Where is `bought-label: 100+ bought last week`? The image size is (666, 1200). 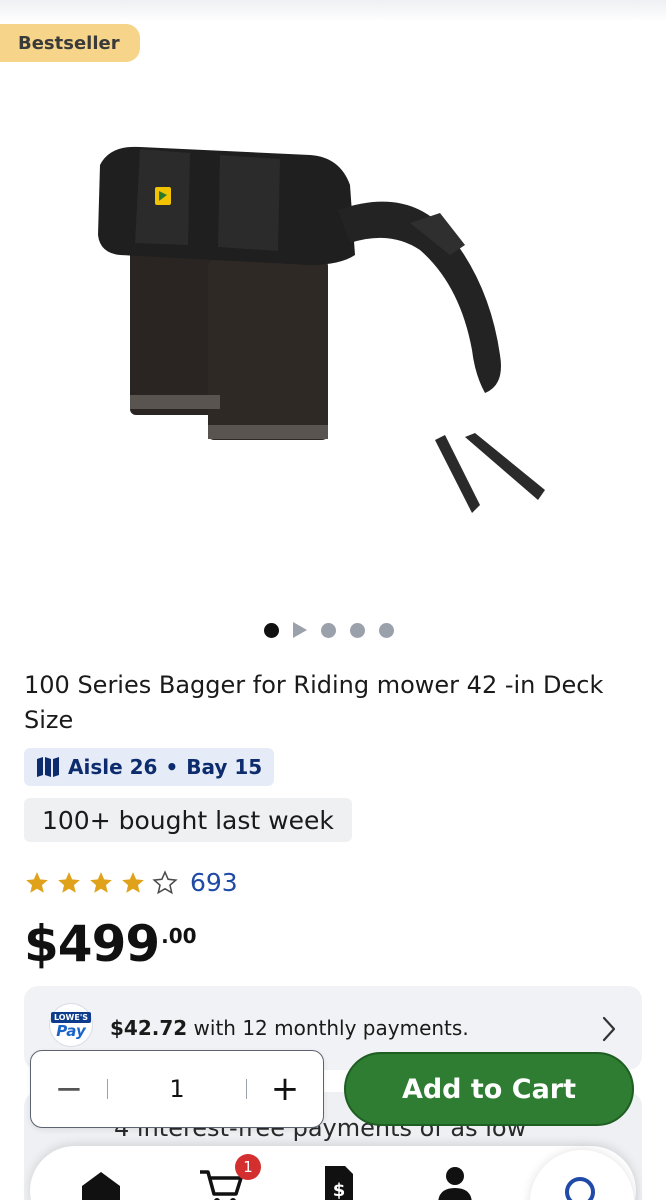 bought-label: 100+ bought last week is located at coordinates (188, 820).